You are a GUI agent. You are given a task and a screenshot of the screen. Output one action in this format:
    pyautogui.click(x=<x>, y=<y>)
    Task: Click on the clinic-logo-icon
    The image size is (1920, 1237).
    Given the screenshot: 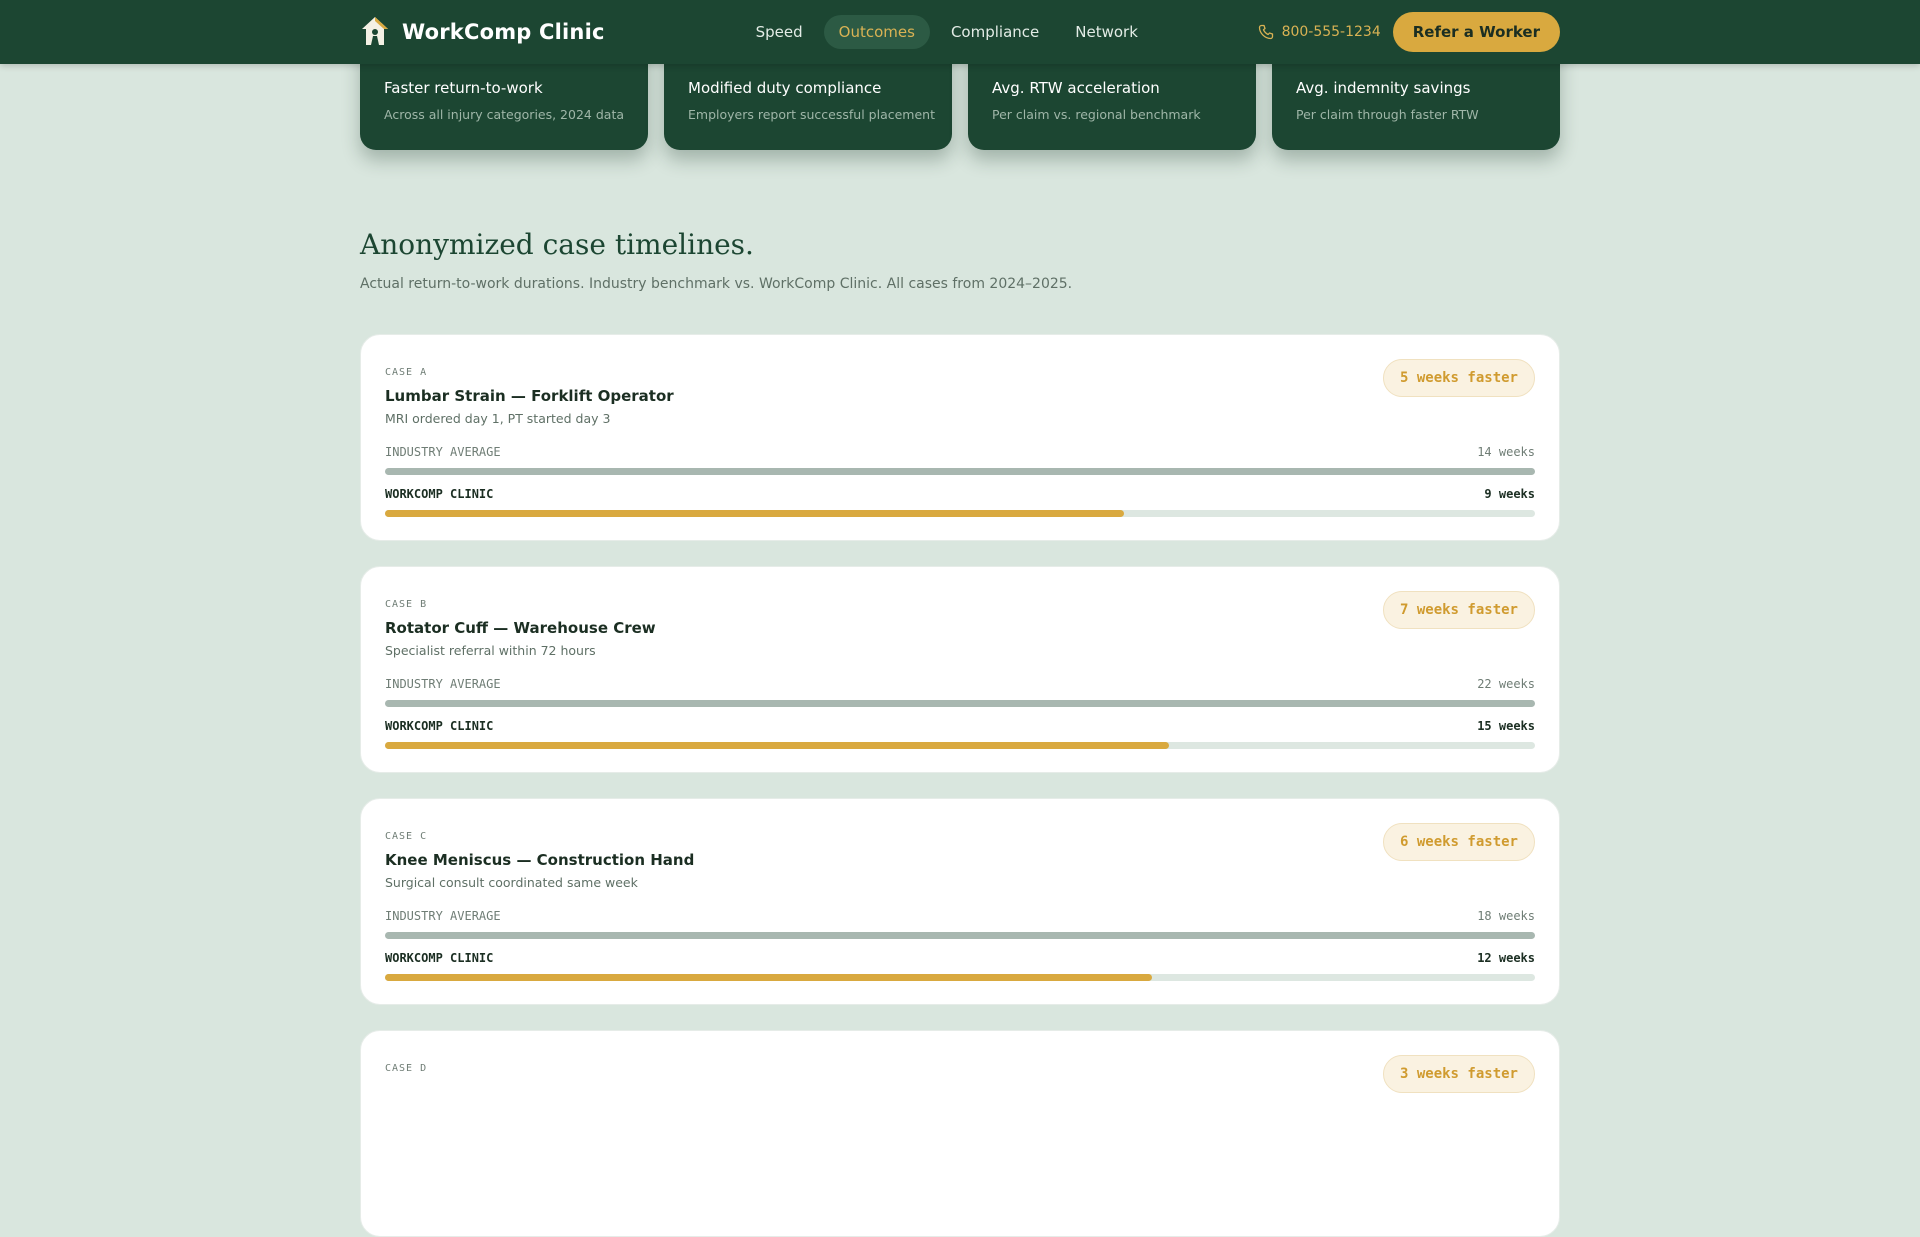 What is the action you would take?
    pyautogui.click(x=375, y=31)
    